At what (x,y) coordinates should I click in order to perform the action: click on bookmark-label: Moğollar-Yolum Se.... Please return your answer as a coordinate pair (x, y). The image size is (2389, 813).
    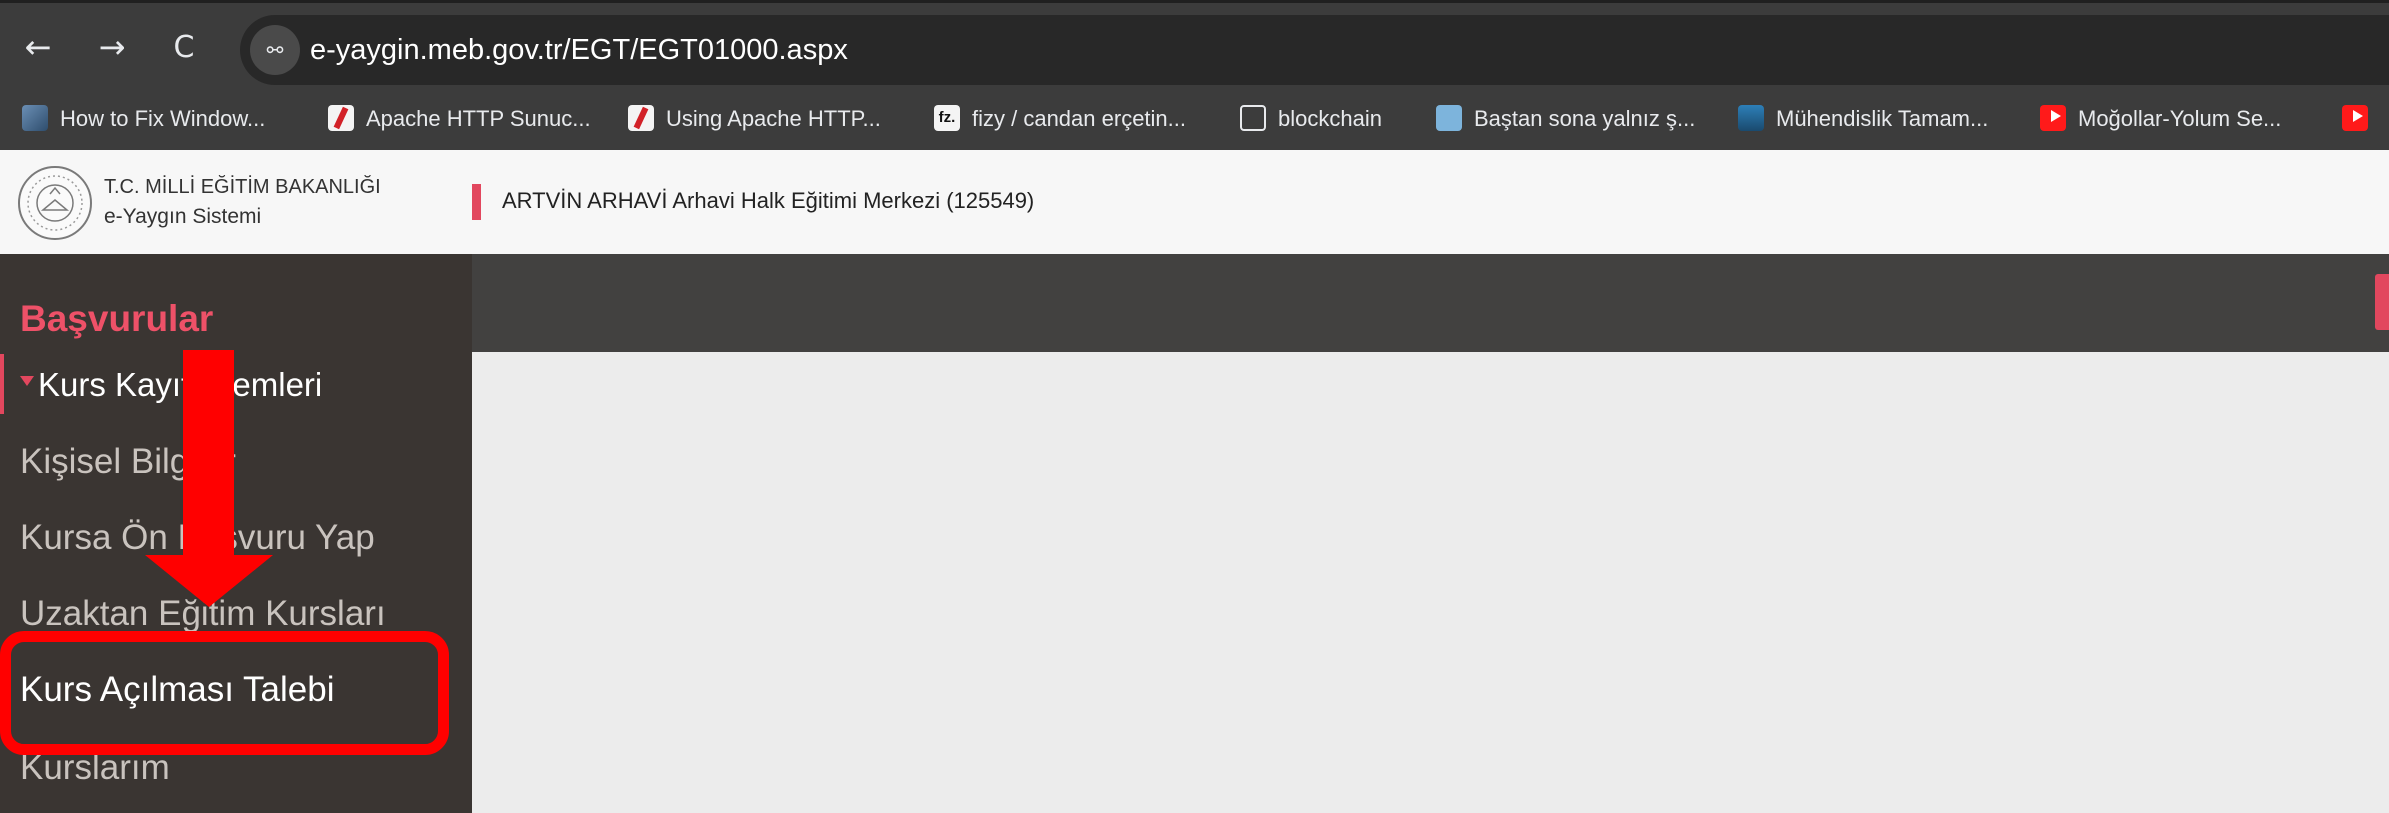
    Looking at the image, I should click on (2180, 118).